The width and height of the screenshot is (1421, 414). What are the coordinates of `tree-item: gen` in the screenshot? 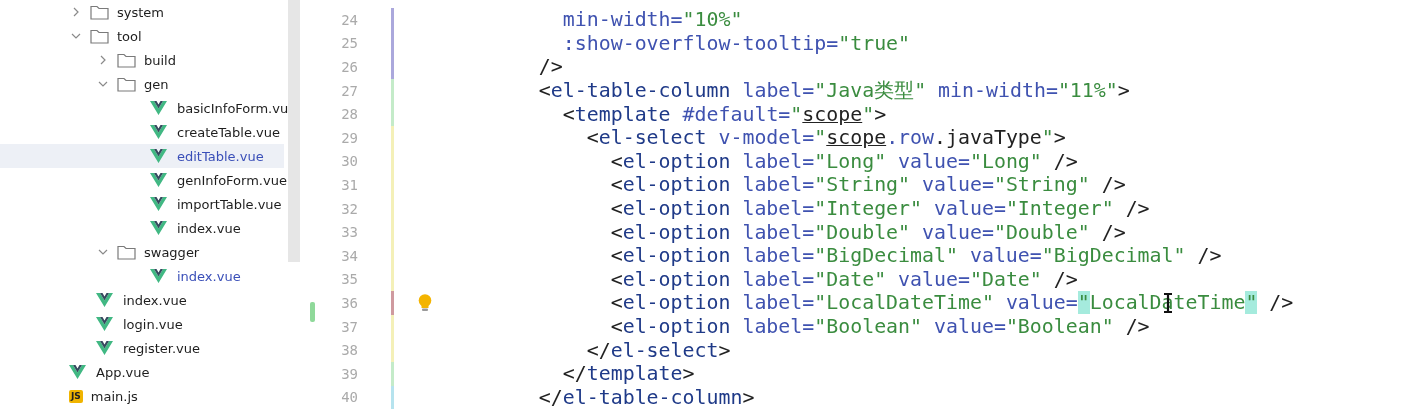 It's located at (142, 84).